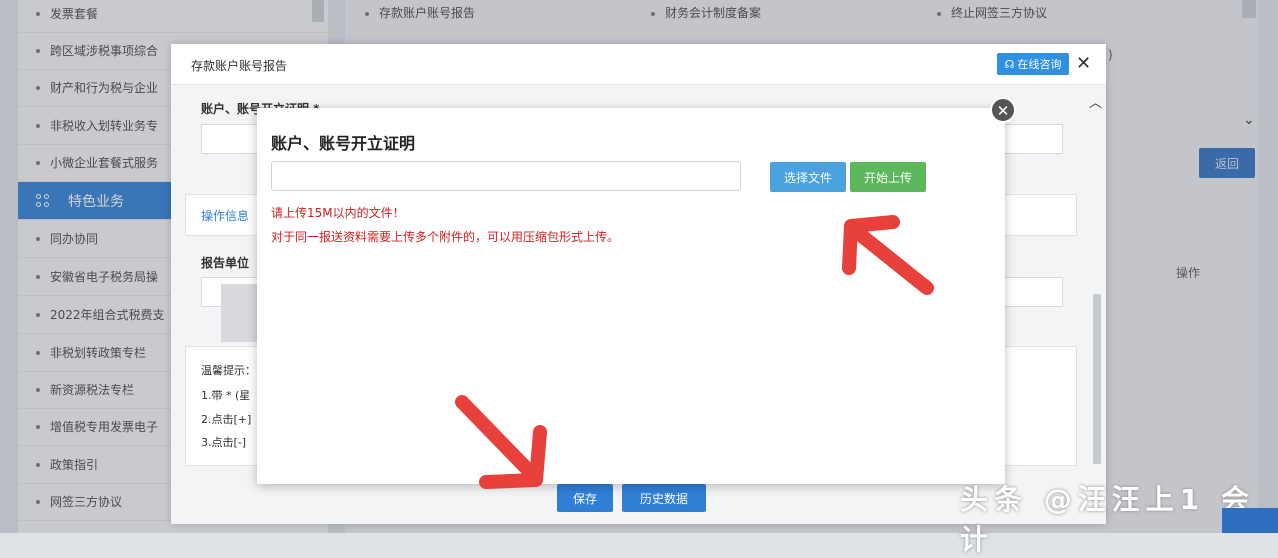 The width and height of the screenshot is (1278, 558). What do you see at coordinates (1009, 64) in the screenshot?
I see `headset-icon: ☊` at bounding box center [1009, 64].